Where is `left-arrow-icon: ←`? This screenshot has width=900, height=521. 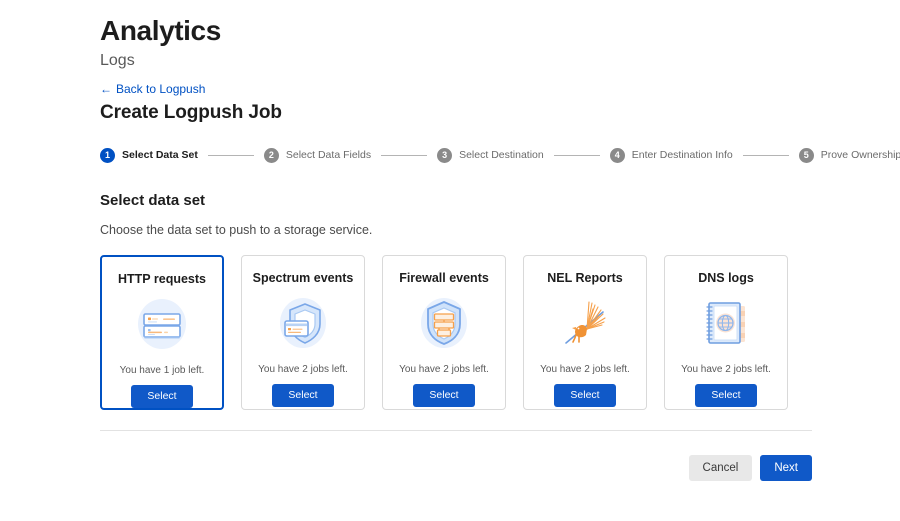
left-arrow-icon: ← is located at coordinates (106, 89).